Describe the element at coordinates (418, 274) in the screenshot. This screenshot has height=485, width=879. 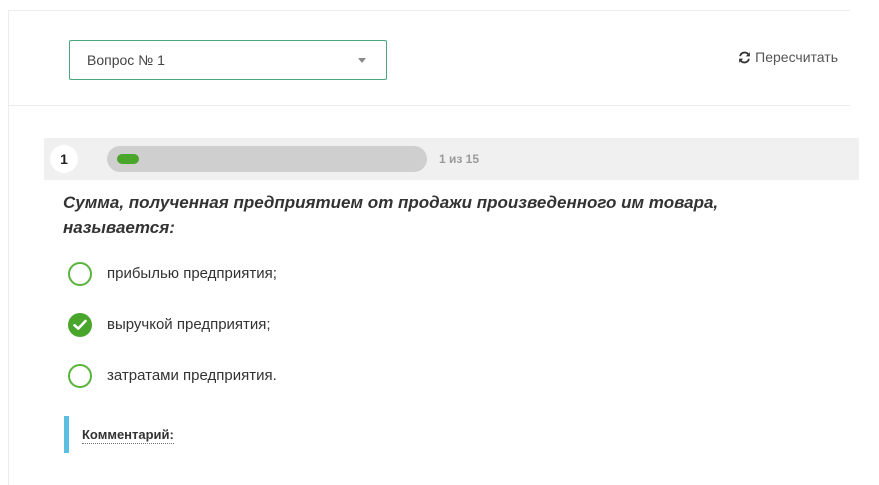
I see `answer-option-1: прибылью предприятия;` at that location.